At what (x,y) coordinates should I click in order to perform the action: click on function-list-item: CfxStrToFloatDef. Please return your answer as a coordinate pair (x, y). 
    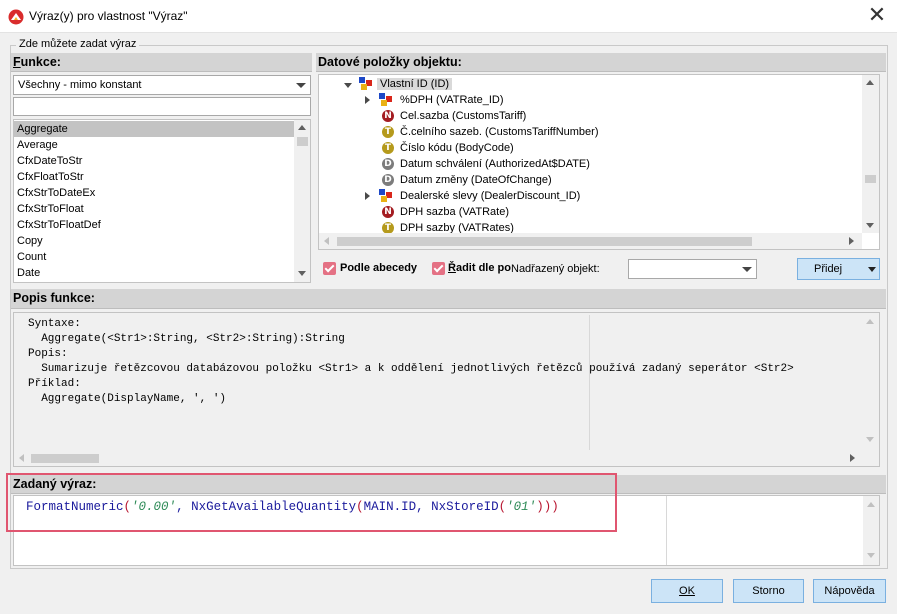
    Looking at the image, I should click on (154, 225).